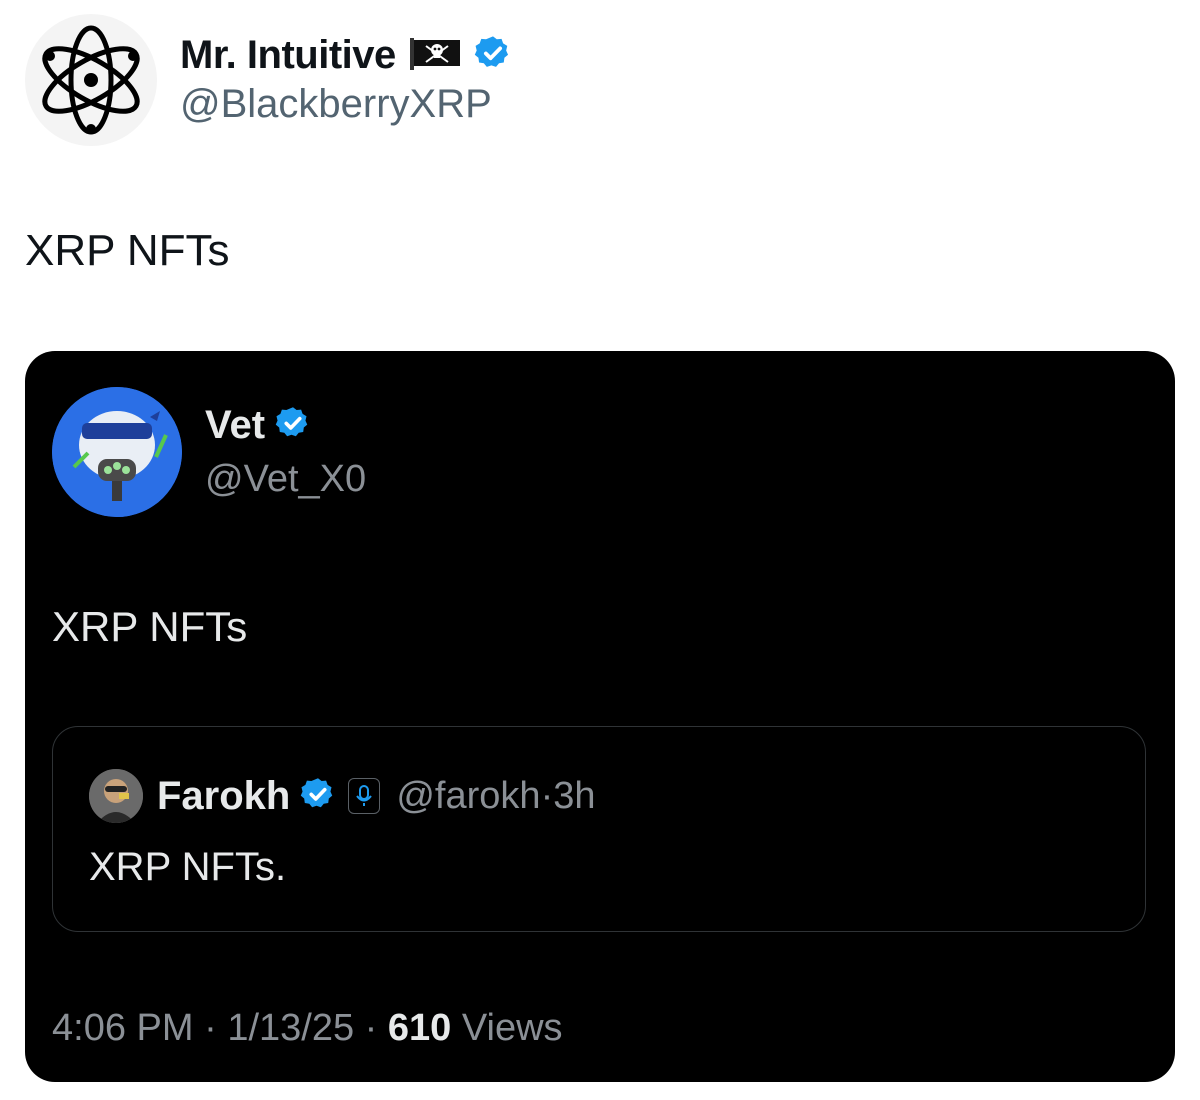 The image size is (1200, 1100). What do you see at coordinates (123, 1028) in the screenshot?
I see `tweet-time: 4:06 PM` at bounding box center [123, 1028].